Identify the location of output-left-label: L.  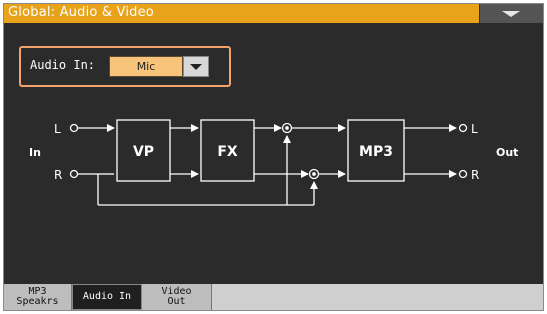
(474, 129).